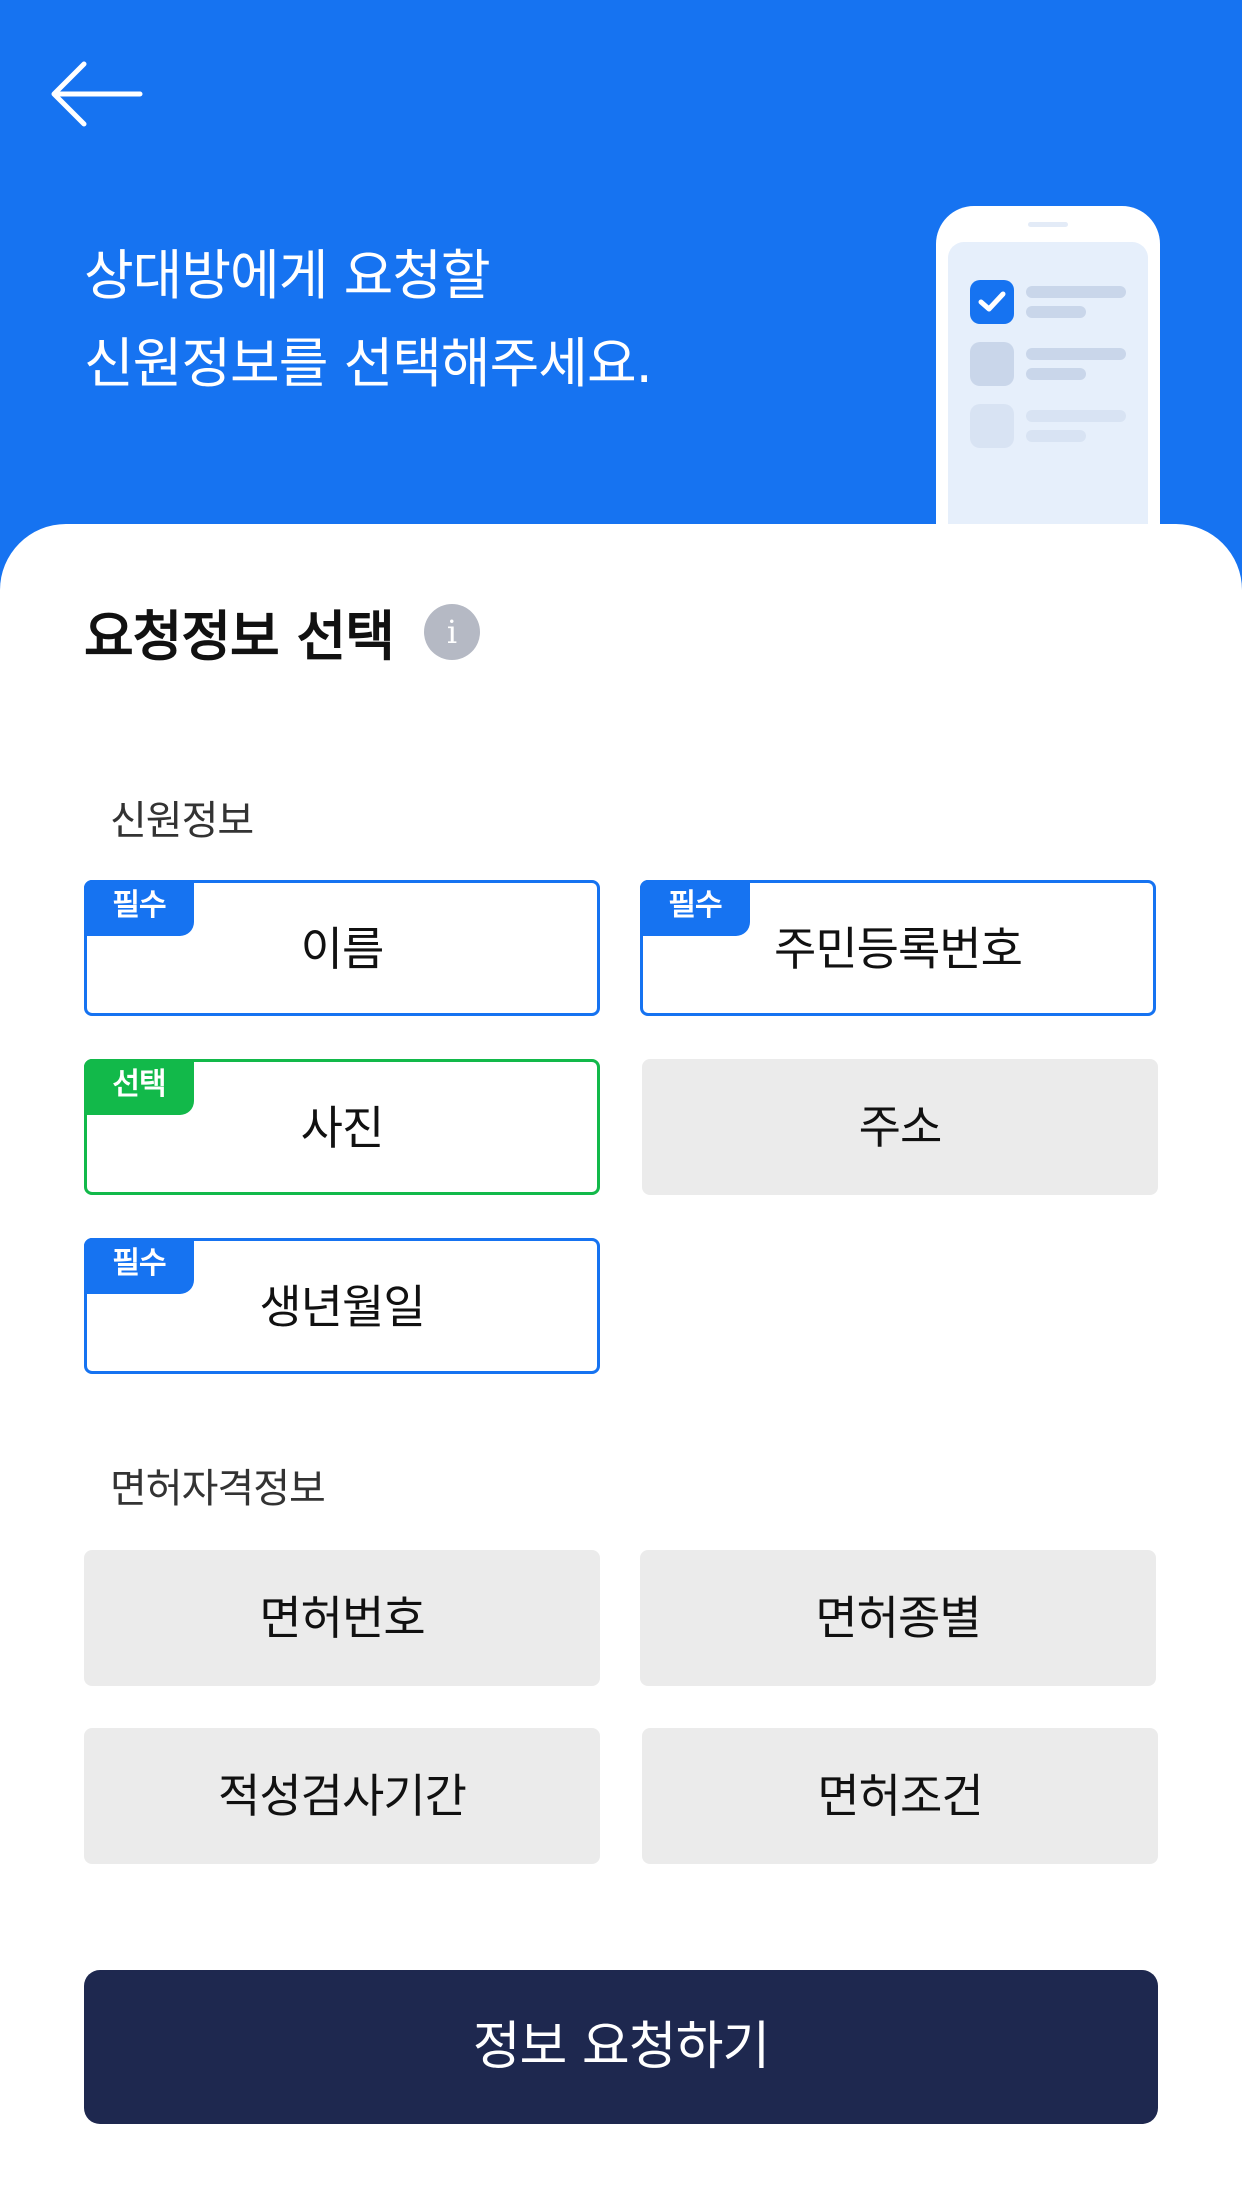  I want to click on phone-checklist-illustration, so click(1048, 379).